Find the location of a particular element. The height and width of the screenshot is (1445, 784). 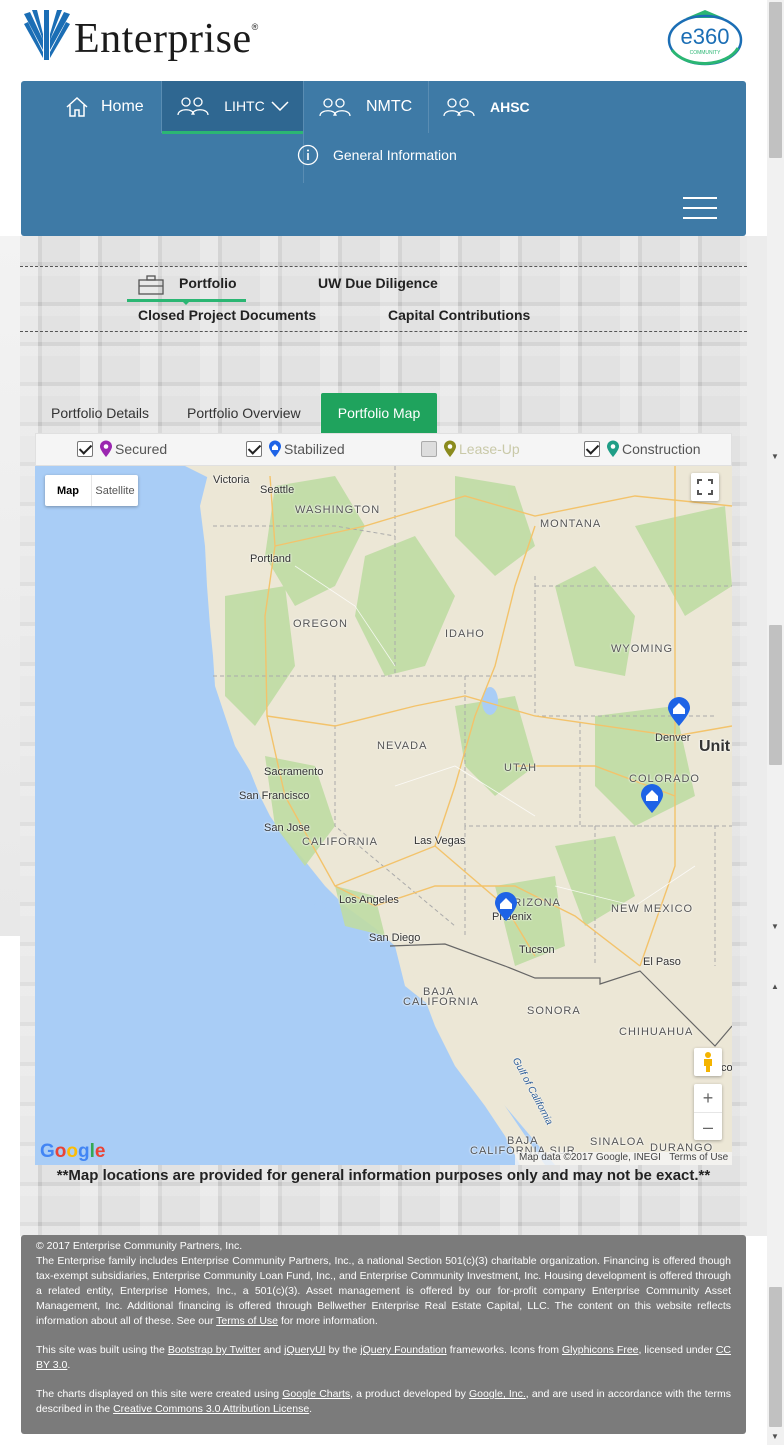

nav-home-label: Home is located at coordinates (122, 106).